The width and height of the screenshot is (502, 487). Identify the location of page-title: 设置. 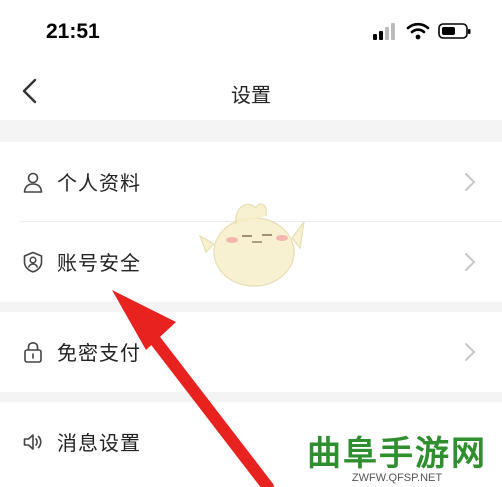
(251, 95).